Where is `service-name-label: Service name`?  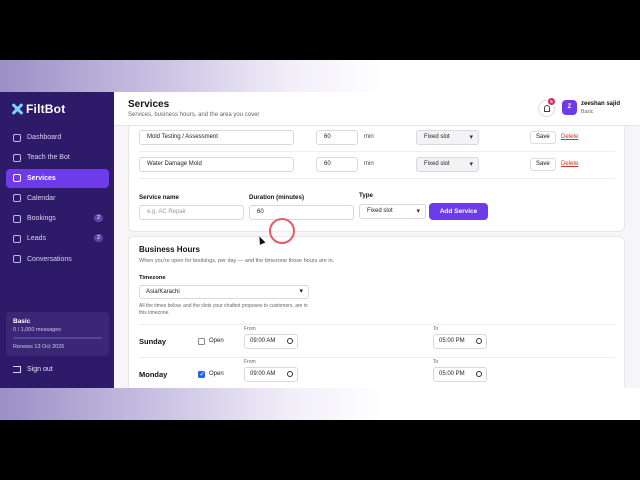 service-name-label: Service name is located at coordinates (159, 197).